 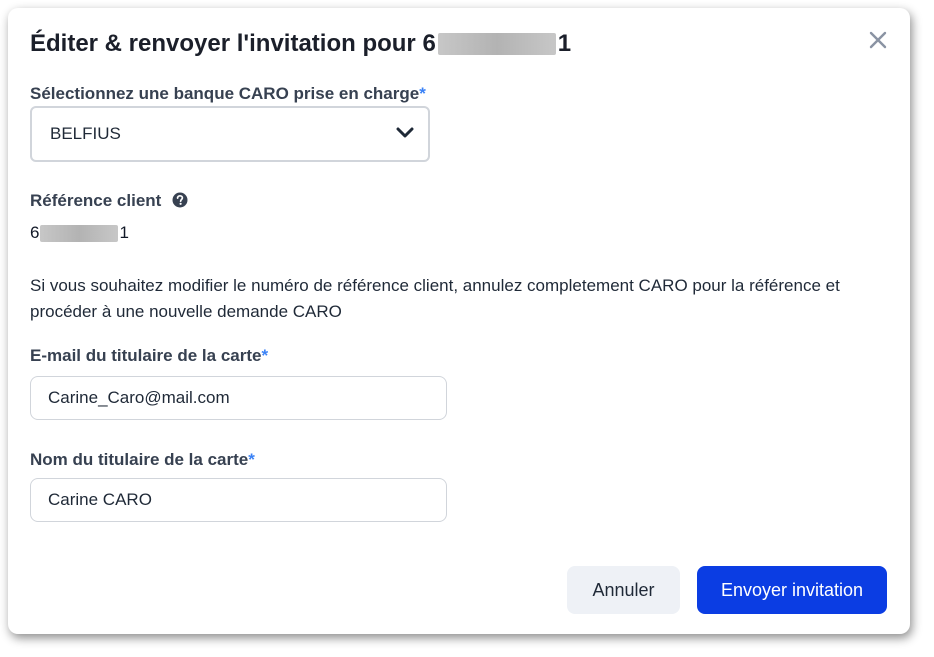 I want to click on help-button, so click(x=180, y=202).